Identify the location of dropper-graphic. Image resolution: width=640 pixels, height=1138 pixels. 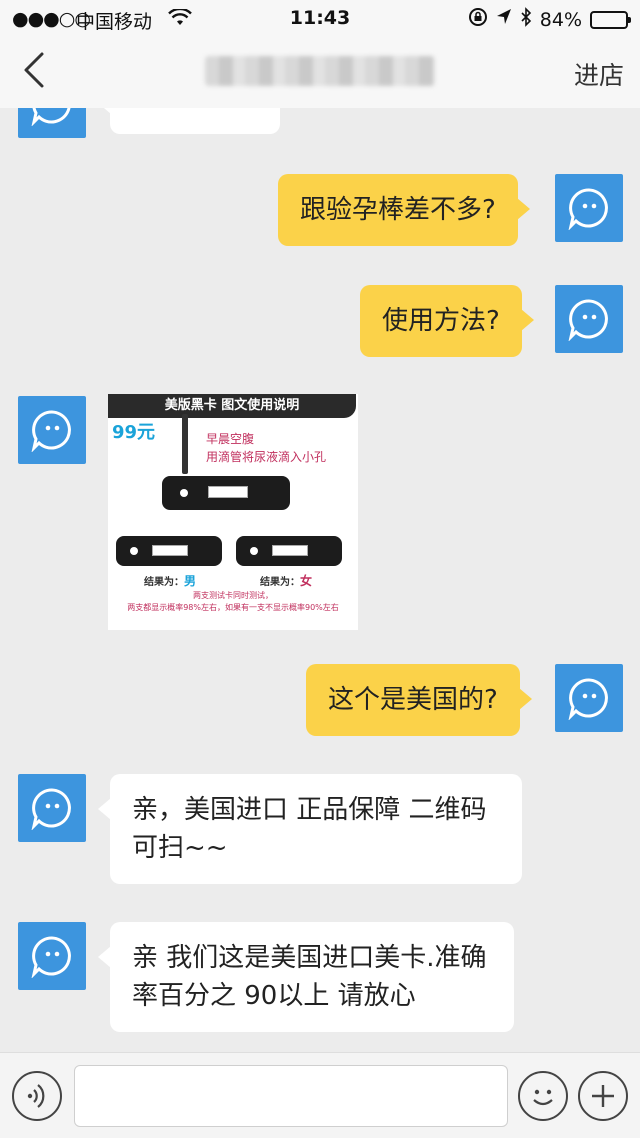
(185, 444).